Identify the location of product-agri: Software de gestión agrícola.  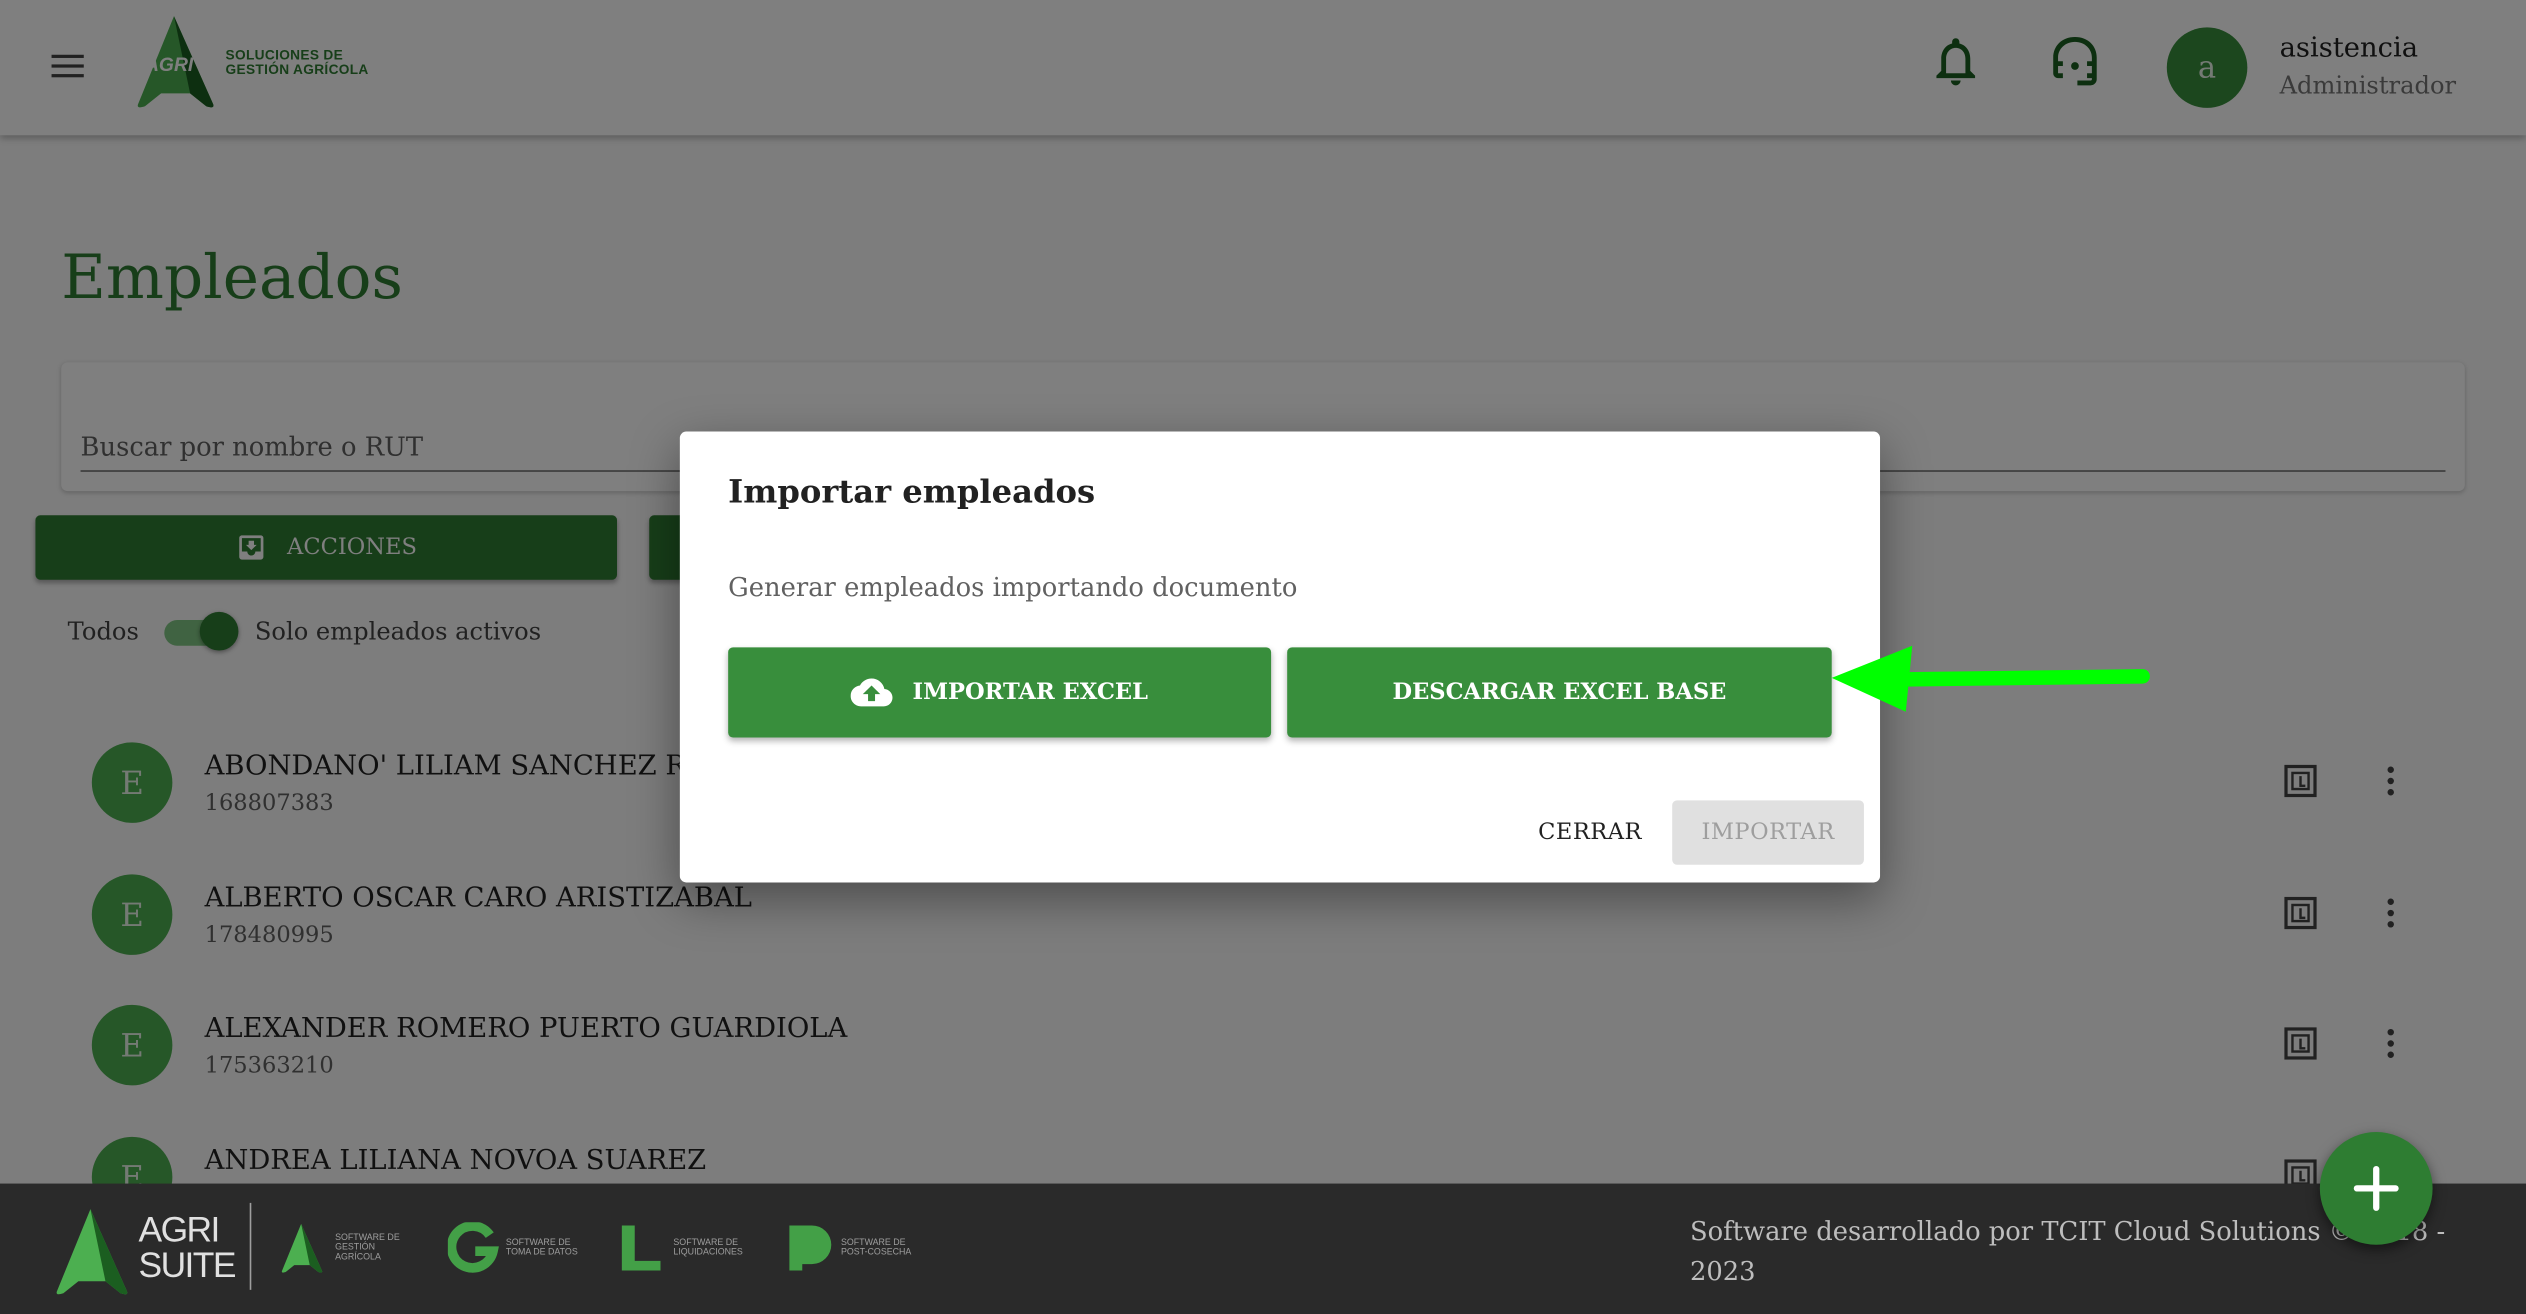
(344, 1248).